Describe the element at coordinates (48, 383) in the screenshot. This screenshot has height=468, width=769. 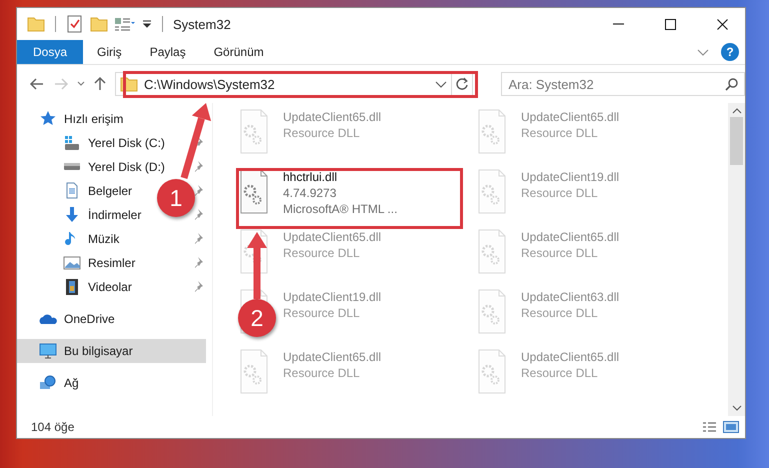
I see `network-icon` at that location.